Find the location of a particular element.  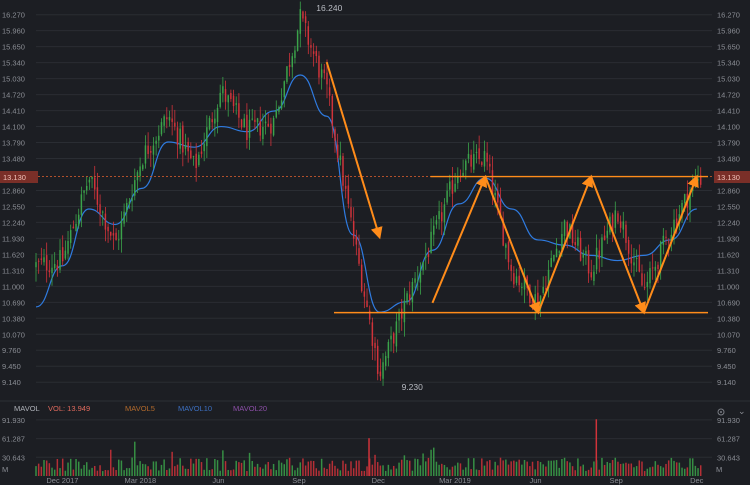

vol-value-label: VOL: 13.949 is located at coordinates (69, 408).